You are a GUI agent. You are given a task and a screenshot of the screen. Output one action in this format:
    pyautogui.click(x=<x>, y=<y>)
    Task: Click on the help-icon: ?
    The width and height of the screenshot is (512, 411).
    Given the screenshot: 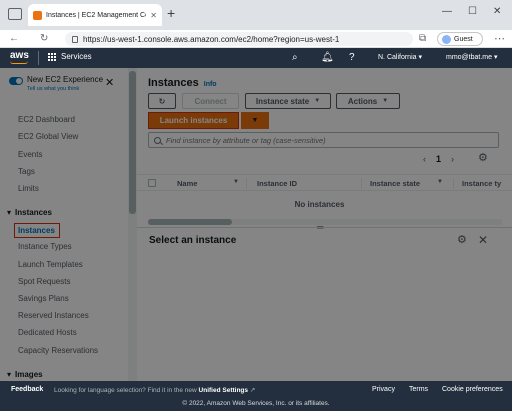 What is the action you would take?
    pyautogui.click(x=352, y=58)
    